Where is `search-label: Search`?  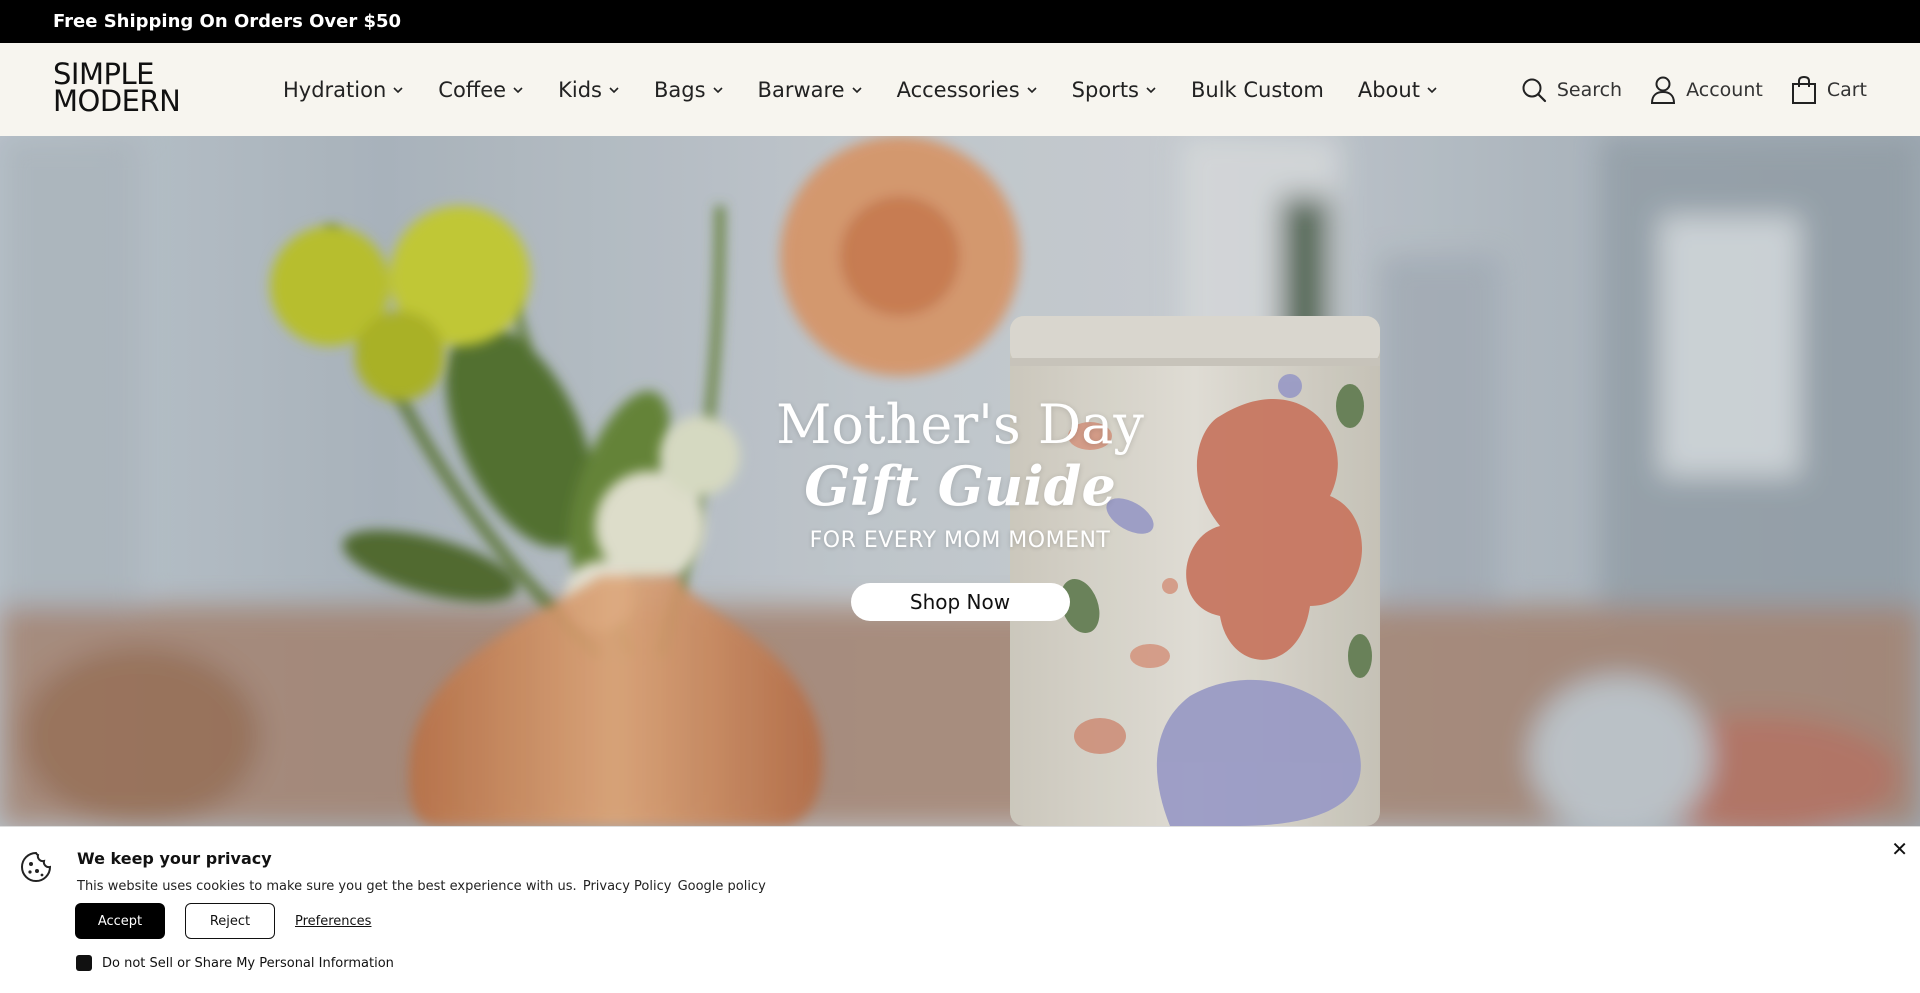
search-label: Search is located at coordinates (1589, 89).